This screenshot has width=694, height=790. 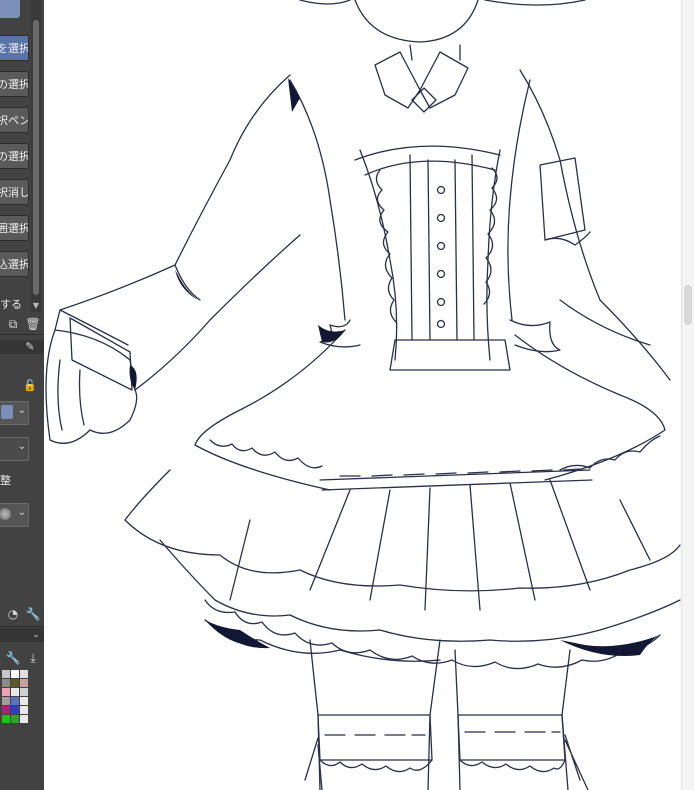 I want to click on left-sleeve, so click(x=177, y=232).